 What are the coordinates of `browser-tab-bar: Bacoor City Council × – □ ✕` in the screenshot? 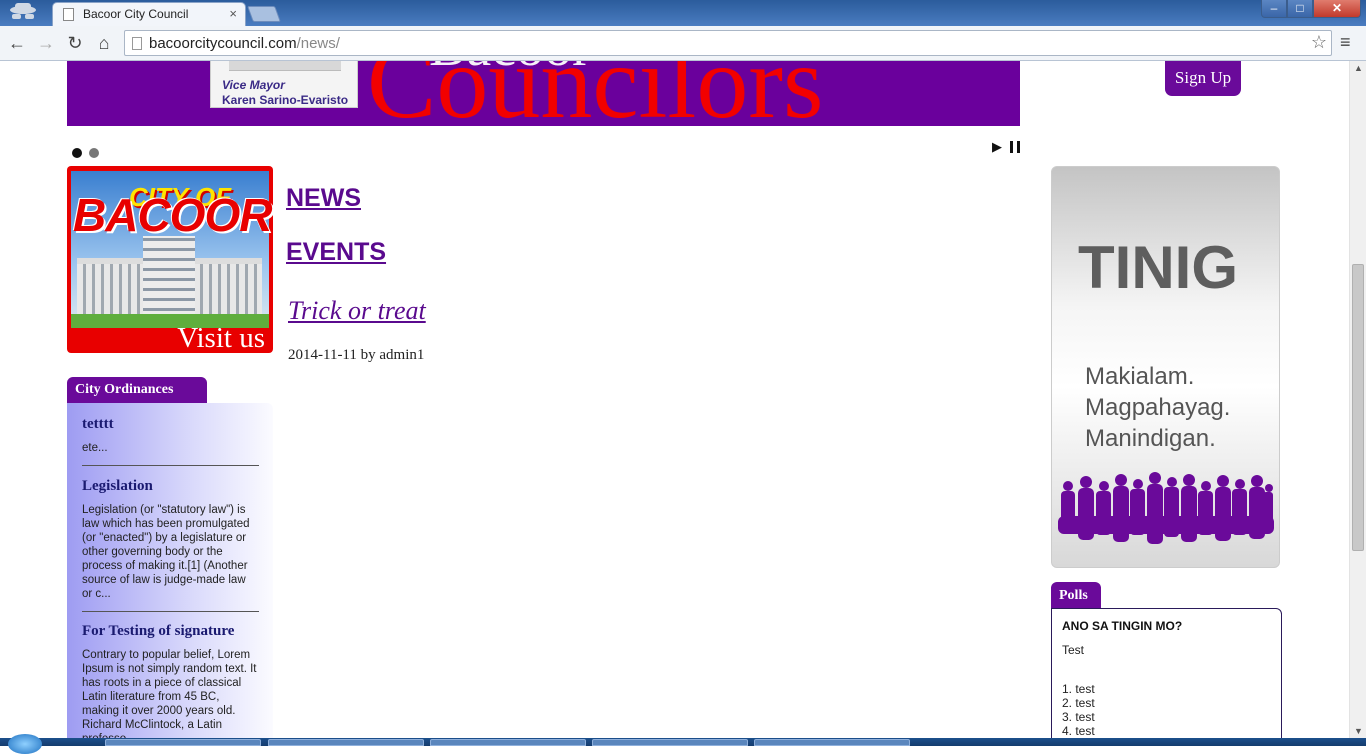 It's located at (683, 13).